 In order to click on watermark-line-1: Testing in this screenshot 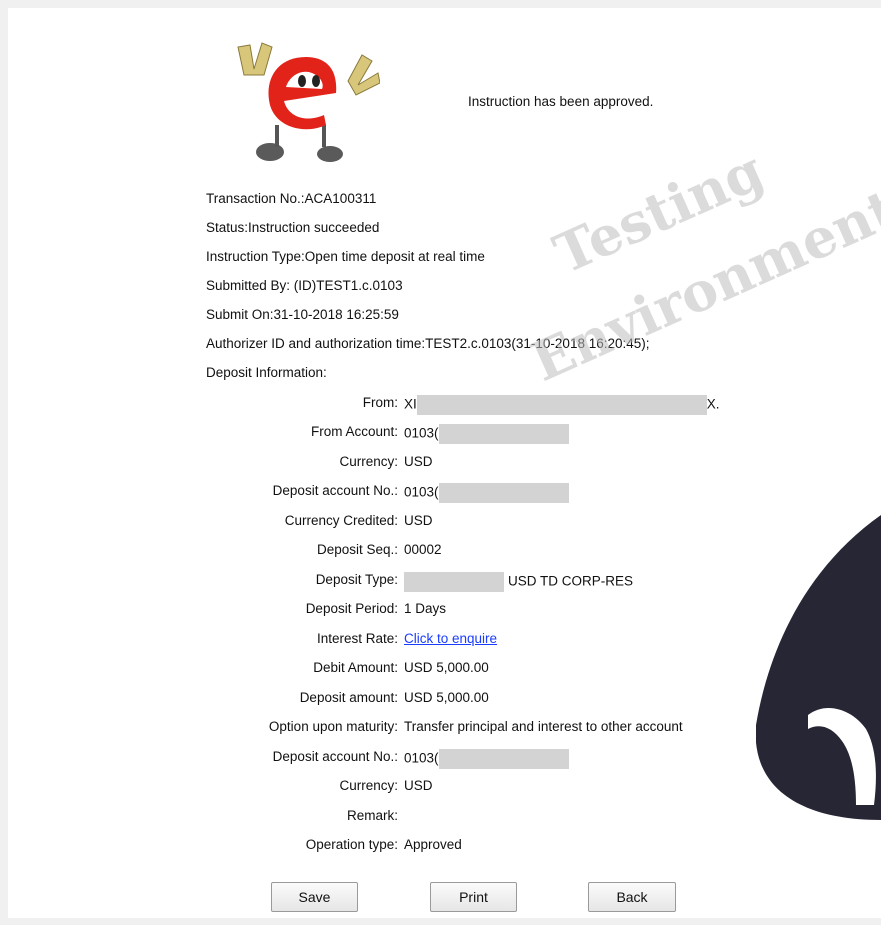, I will do `click(658, 212)`.